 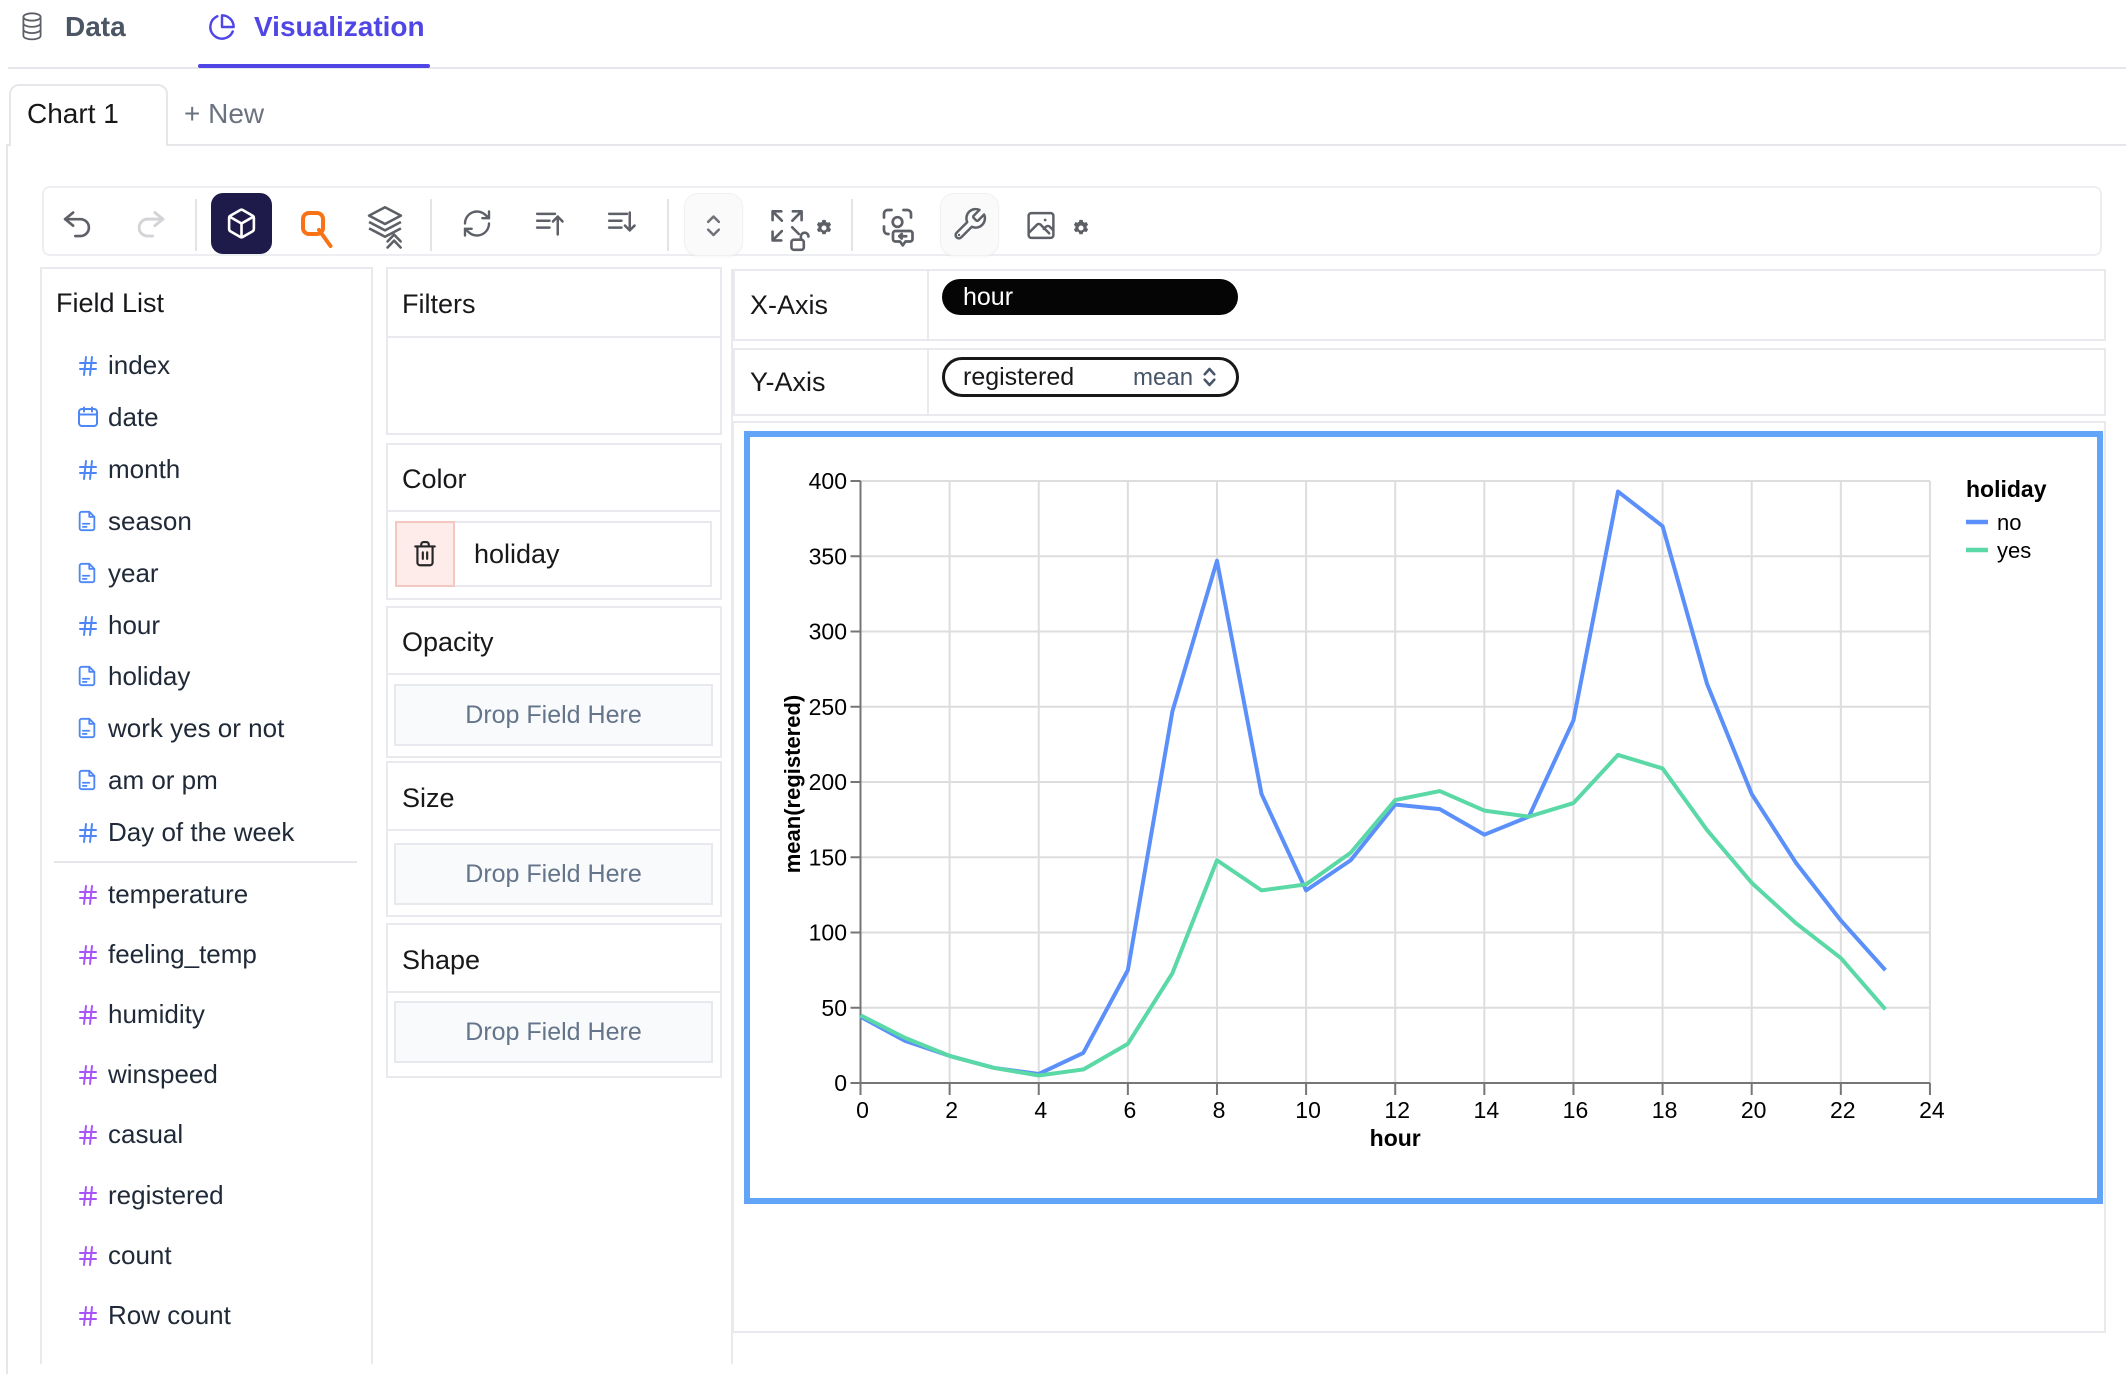 What do you see at coordinates (828, 556) in the screenshot?
I see `svg-text: 350` at bounding box center [828, 556].